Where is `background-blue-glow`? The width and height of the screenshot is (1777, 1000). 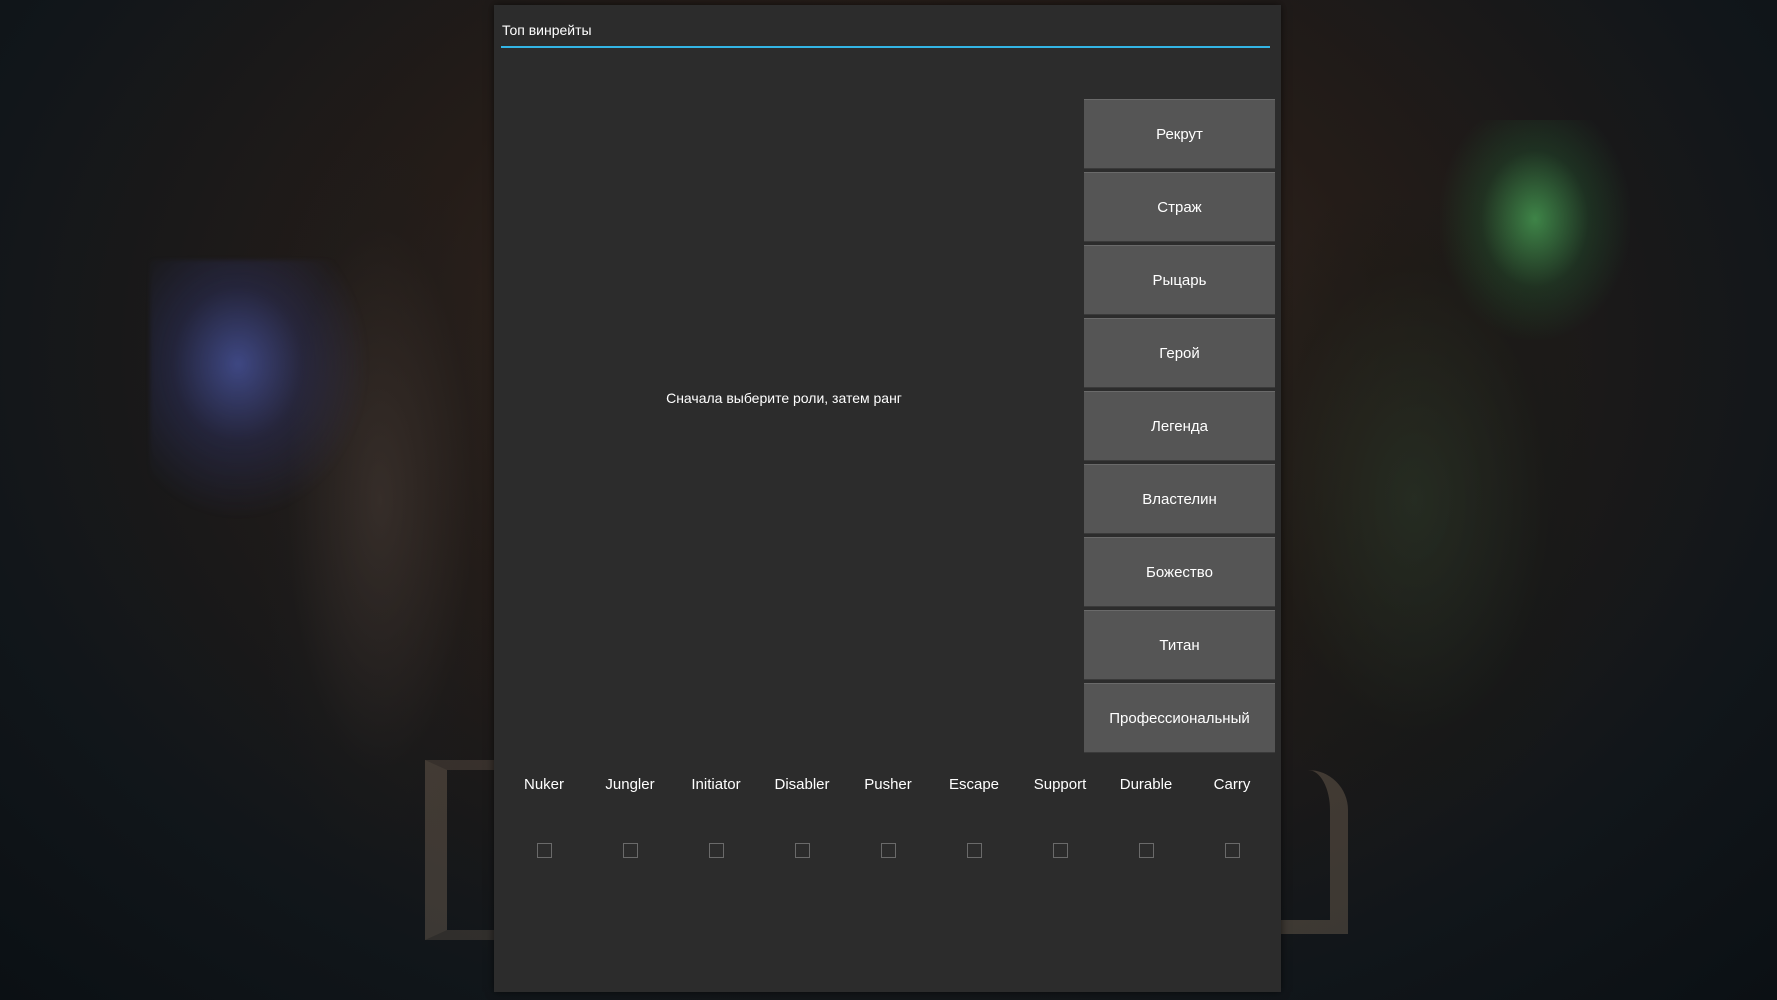 background-blue-glow is located at coordinates (260, 390).